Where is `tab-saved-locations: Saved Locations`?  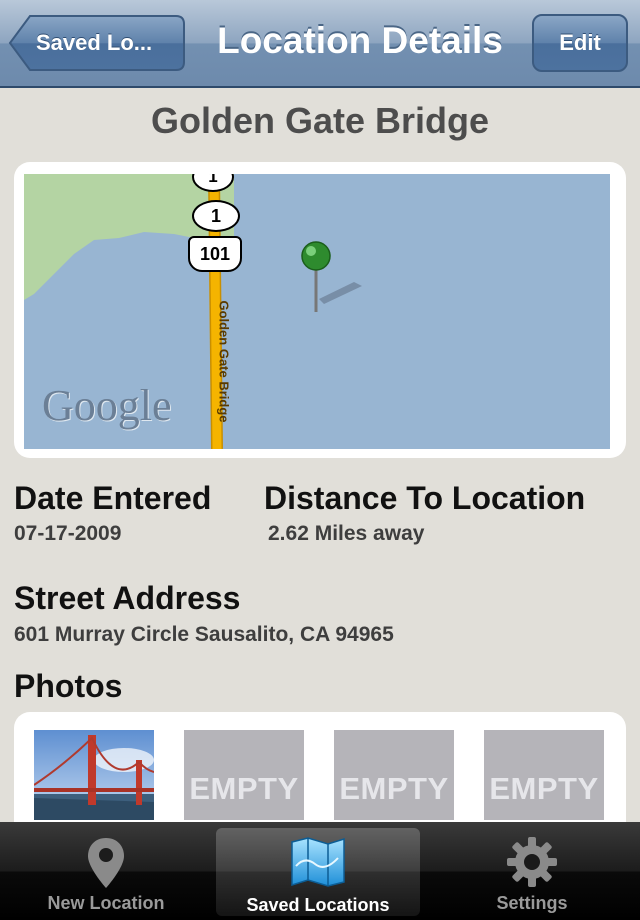
tab-saved-locations: Saved Locations is located at coordinates (318, 872).